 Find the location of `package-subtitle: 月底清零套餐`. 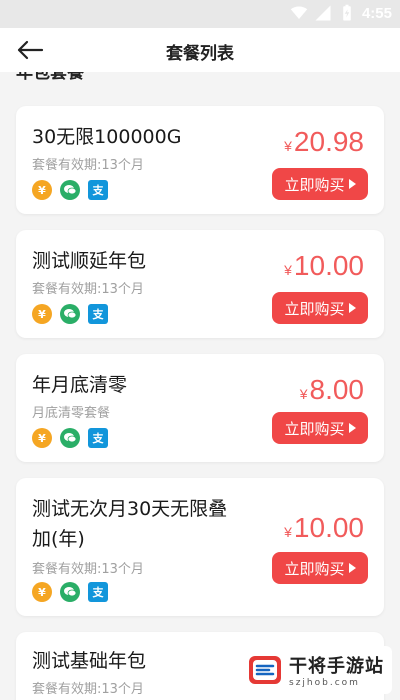

package-subtitle: 月底清零套餐 is located at coordinates (71, 413).